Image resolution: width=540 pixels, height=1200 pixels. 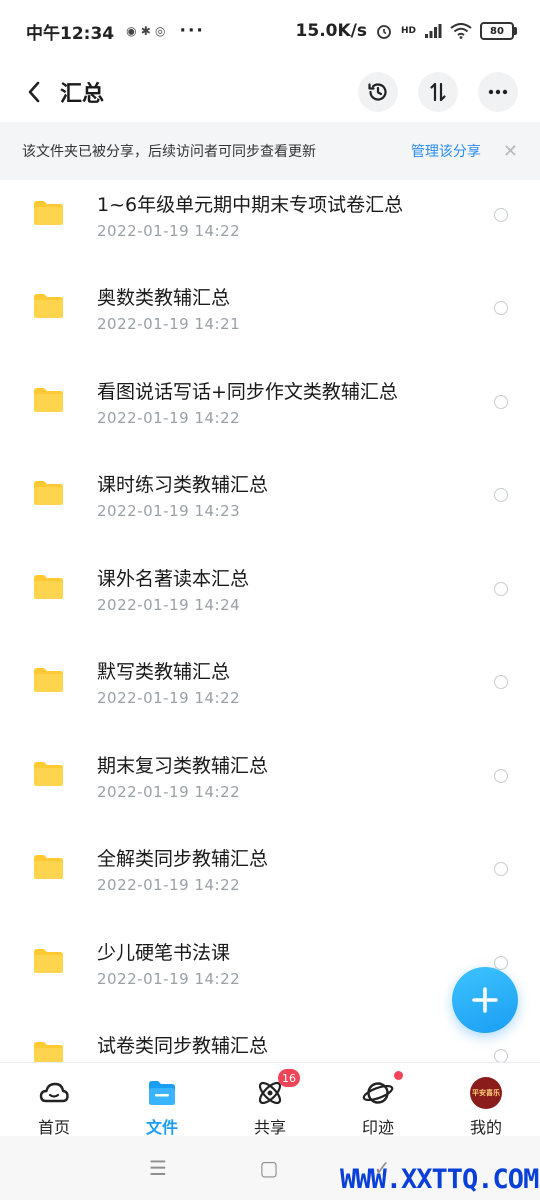 What do you see at coordinates (183, 766) in the screenshot?
I see `file-name: 期末复习类教辅汇总` at bounding box center [183, 766].